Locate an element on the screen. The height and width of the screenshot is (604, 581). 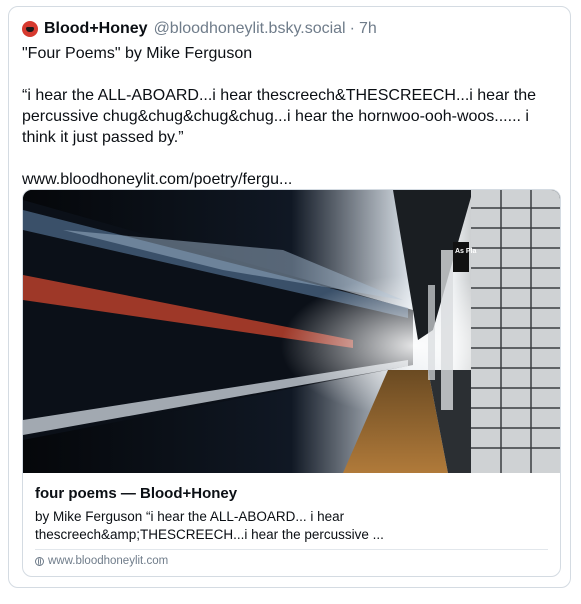
sign-text: As Pla is located at coordinates (466, 251).